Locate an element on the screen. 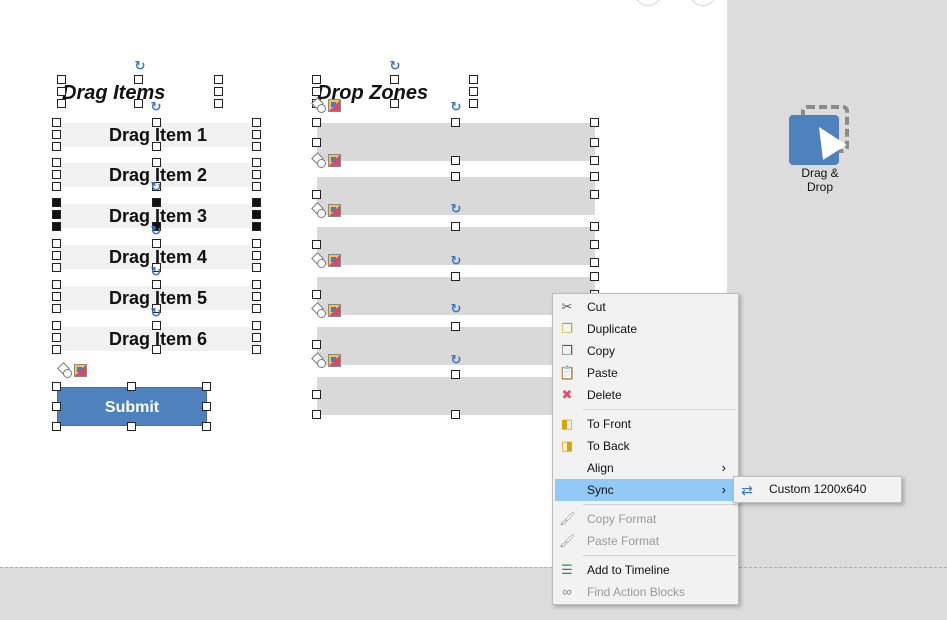 This screenshot has height=620, width=947. menu-item-add-to-timeline: ☰ Add to Timeline is located at coordinates (645, 570).